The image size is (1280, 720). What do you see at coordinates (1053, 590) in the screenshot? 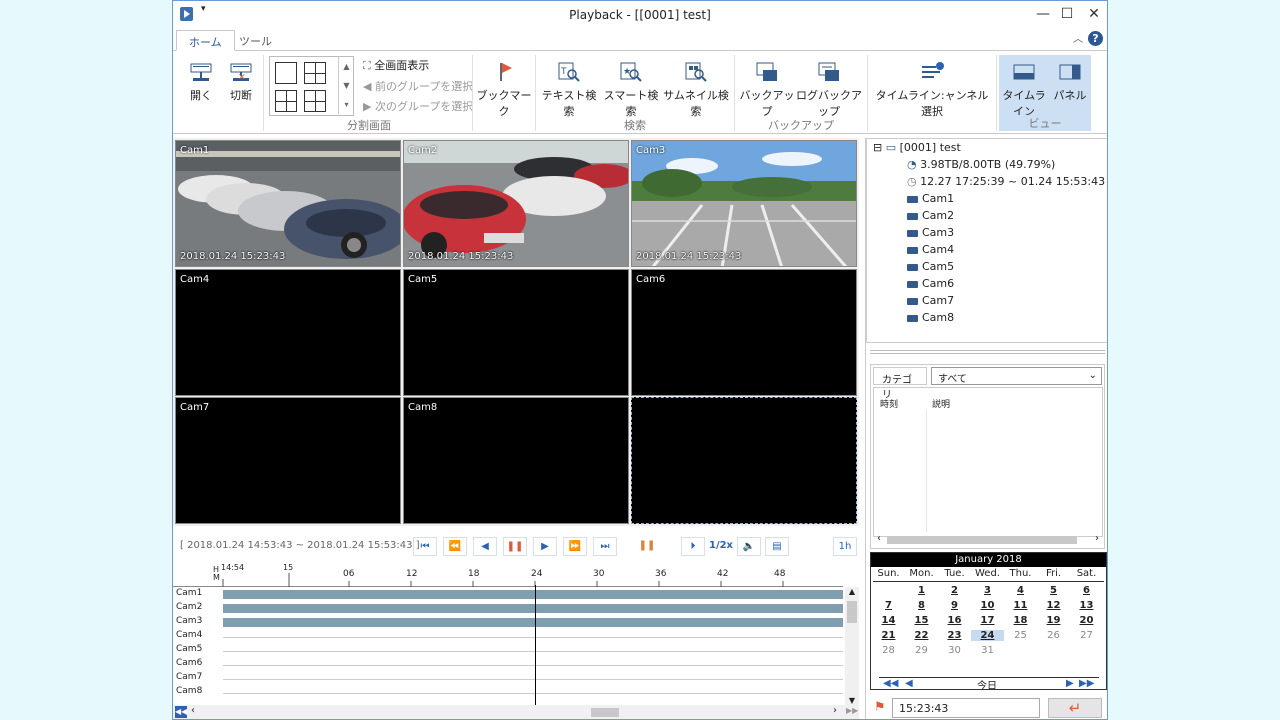
I see `calendar-day: 5` at bounding box center [1053, 590].